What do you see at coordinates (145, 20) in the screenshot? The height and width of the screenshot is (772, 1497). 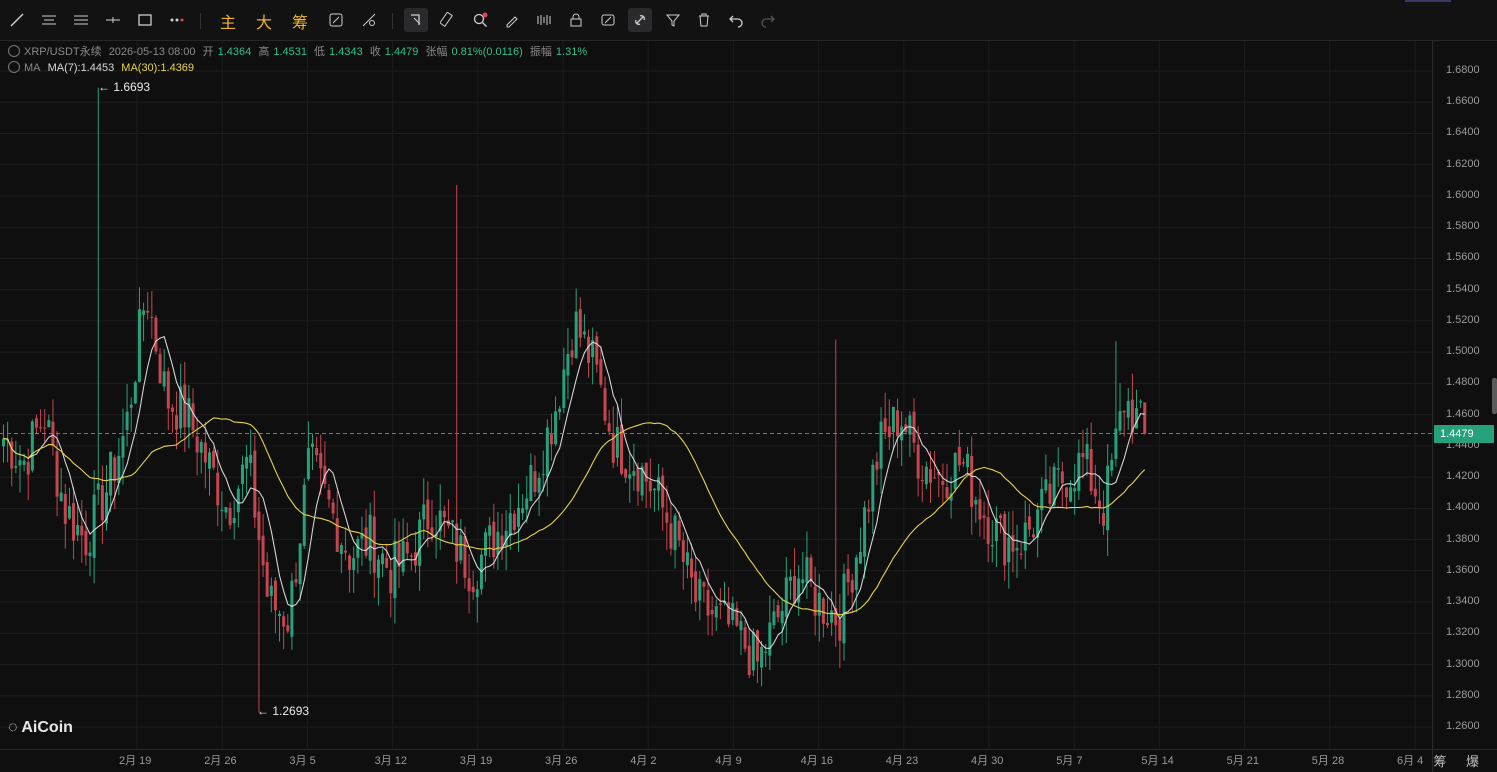 I see `rectangle-icon` at bounding box center [145, 20].